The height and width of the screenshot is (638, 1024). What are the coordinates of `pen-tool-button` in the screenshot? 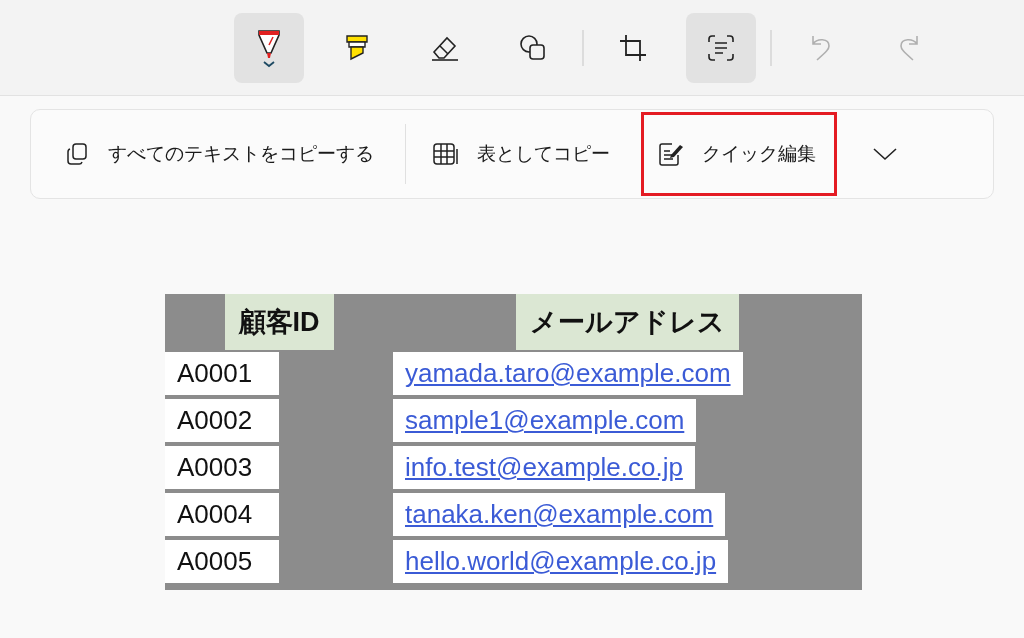 It's located at (269, 47).